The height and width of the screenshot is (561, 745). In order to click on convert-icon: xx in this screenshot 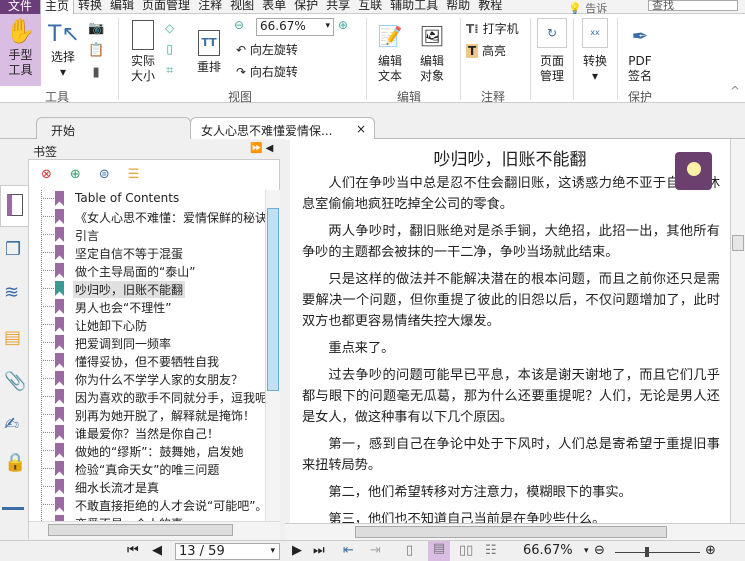, I will do `click(595, 33)`.